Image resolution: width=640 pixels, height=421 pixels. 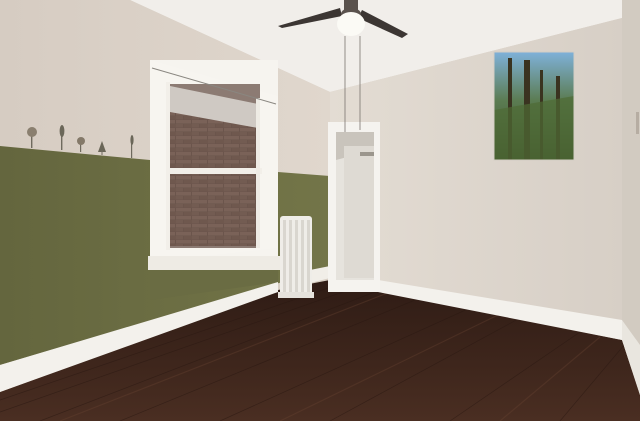 What do you see at coordinates (637, 123) in the screenshot?
I see `wall-hook` at bounding box center [637, 123].